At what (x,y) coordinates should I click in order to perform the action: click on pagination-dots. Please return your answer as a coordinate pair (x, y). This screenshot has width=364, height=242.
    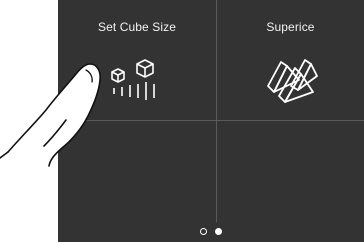
    Looking at the image, I should click on (211, 231).